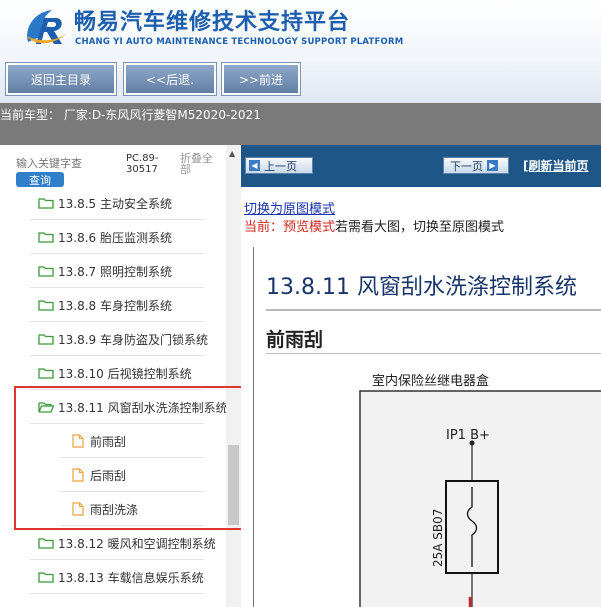 This screenshot has height=607, width=601. What do you see at coordinates (468, 435) in the screenshot?
I see `pin-label: IP1 B+` at bounding box center [468, 435].